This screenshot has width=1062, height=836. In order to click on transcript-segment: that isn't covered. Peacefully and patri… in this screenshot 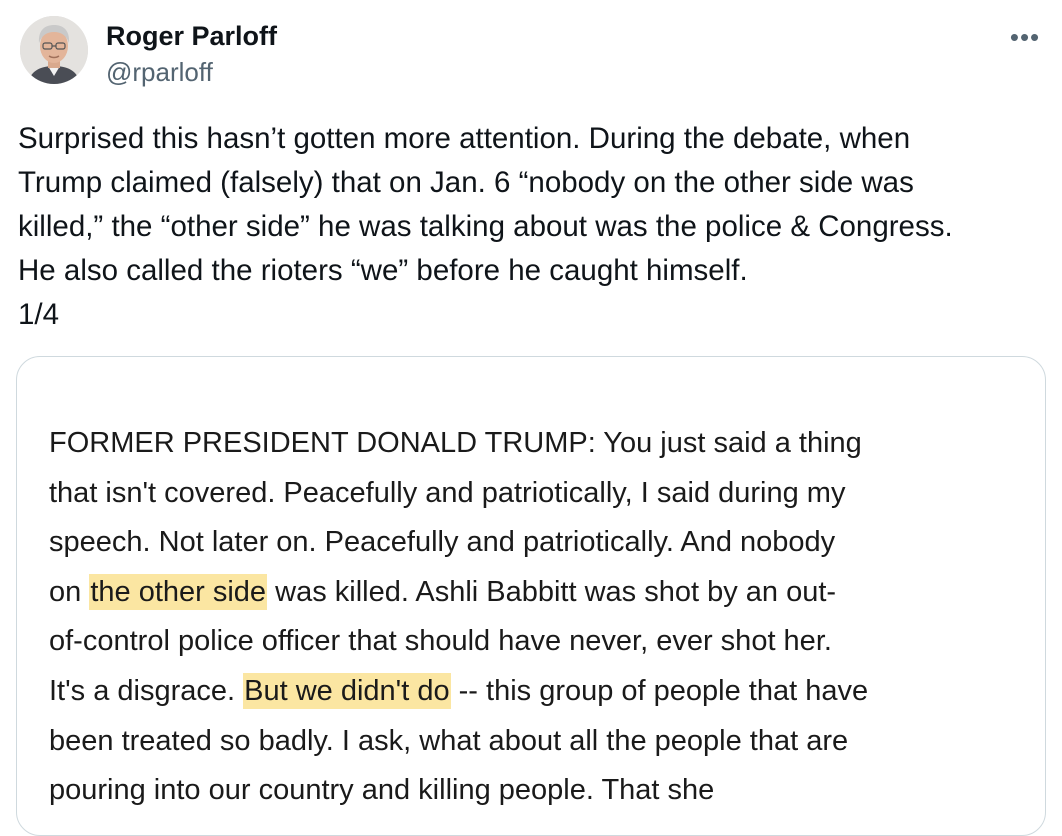, I will do `click(447, 492)`.